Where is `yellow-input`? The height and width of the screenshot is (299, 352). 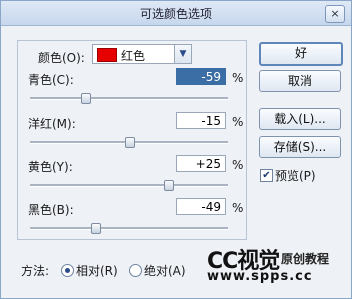
yellow-input is located at coordinates (201, 163).